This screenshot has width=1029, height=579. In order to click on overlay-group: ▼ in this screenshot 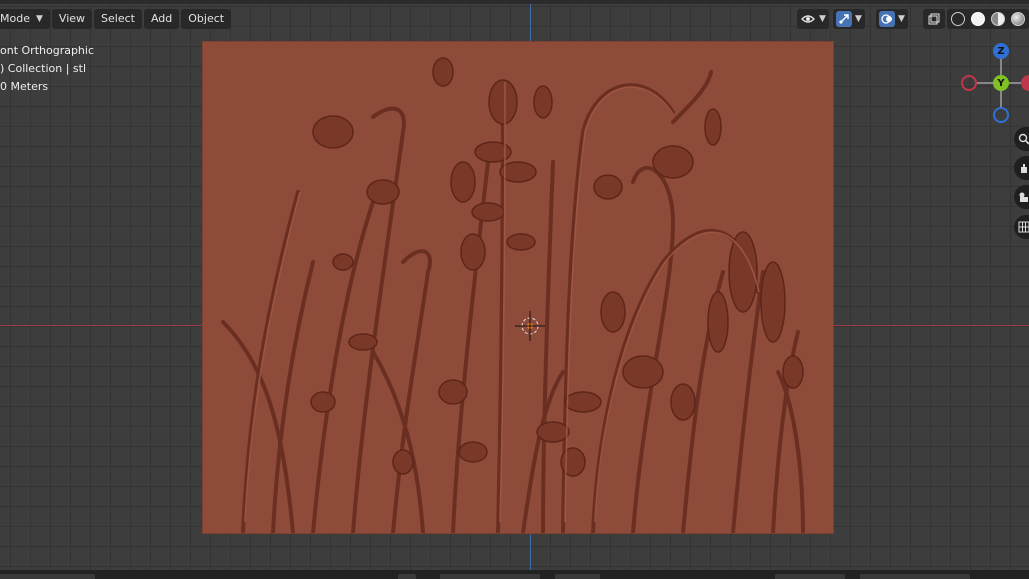, I will do `click(892, 19)`.